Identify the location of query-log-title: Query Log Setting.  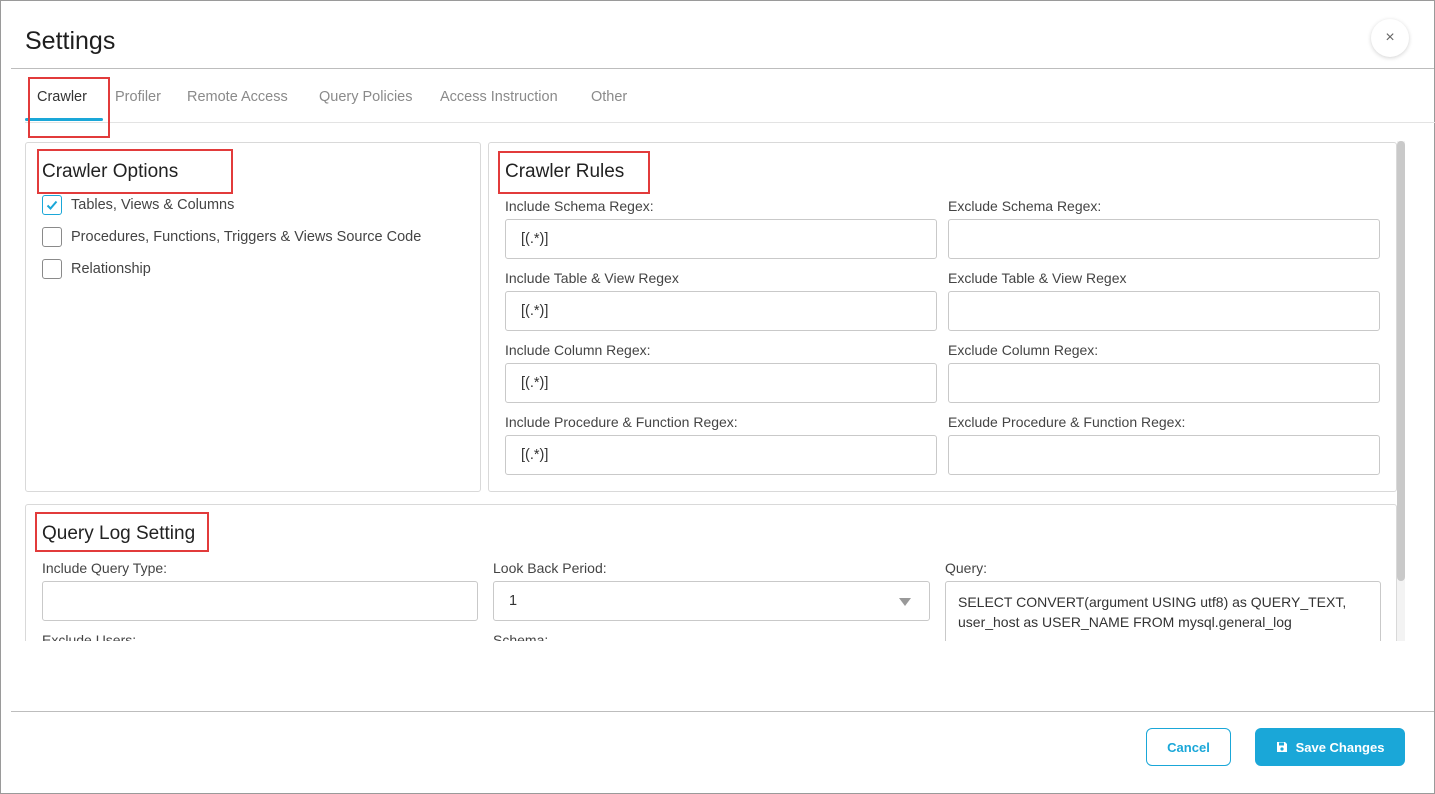
(119, 533).